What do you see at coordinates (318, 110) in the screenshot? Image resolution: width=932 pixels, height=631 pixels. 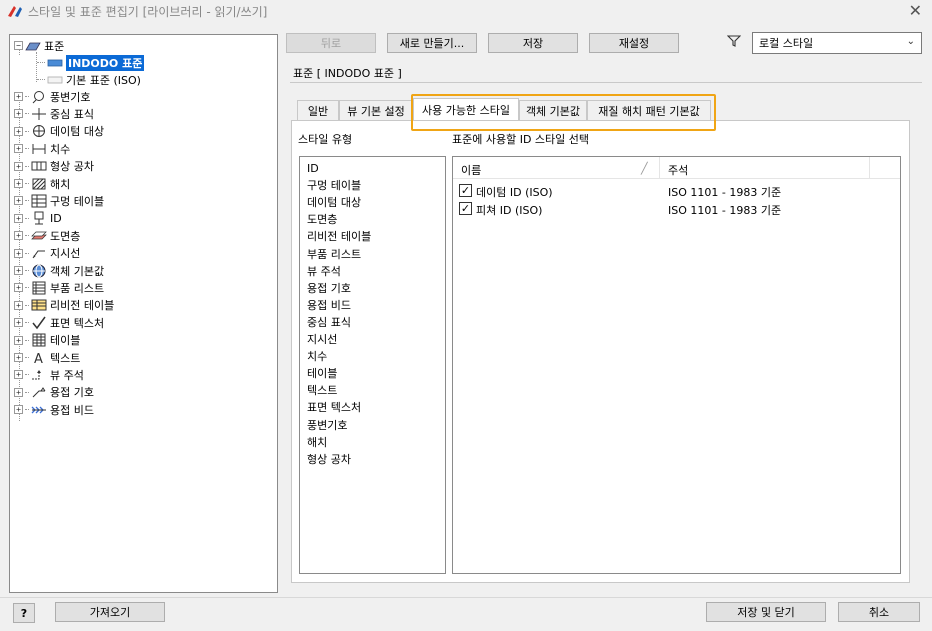 I see `tab-general: 일반` at bounding box center [318, 110].